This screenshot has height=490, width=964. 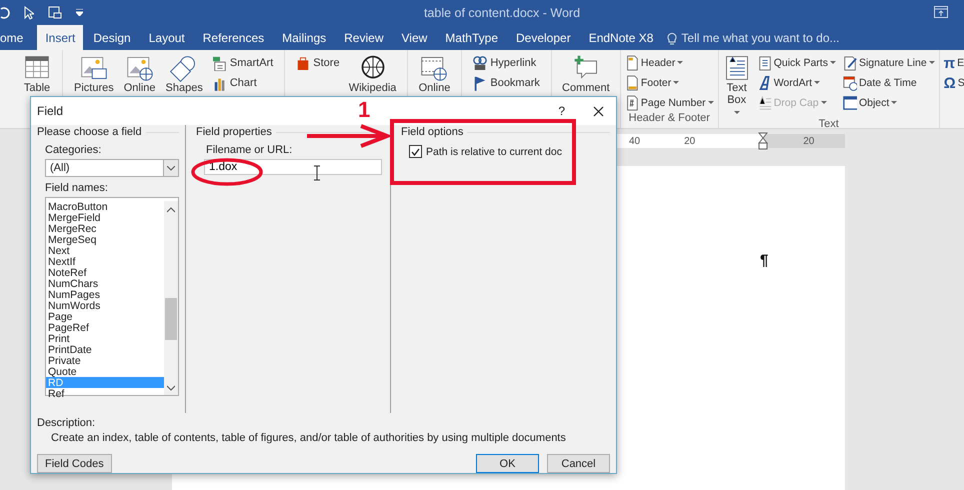 I want to click on list-item: NextIf, so click(x=105, y=261).